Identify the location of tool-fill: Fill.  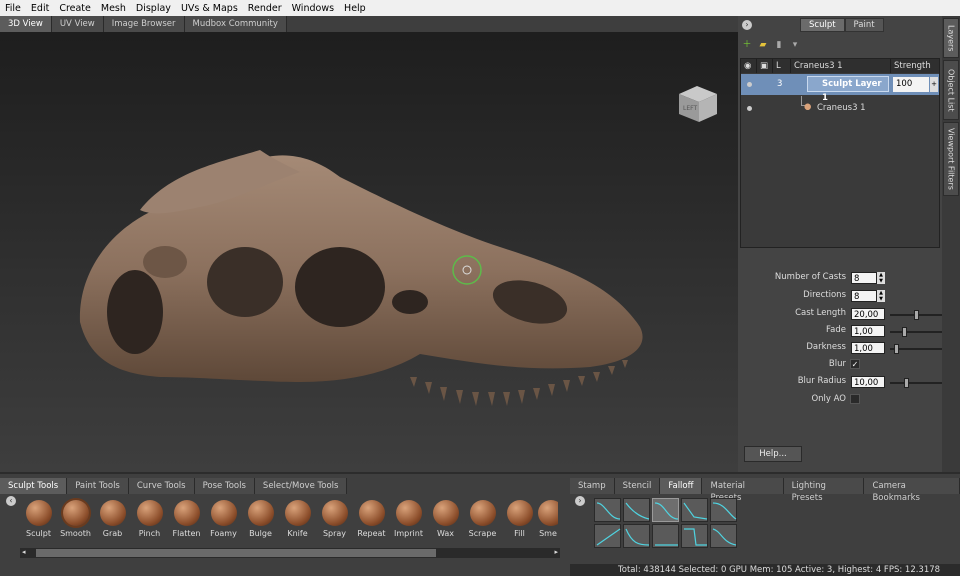
(519, 519).